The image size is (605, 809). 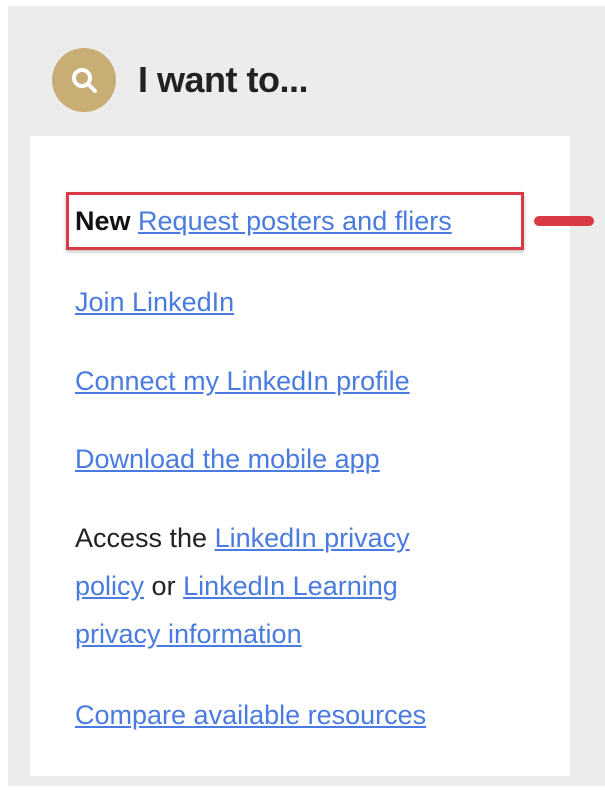 I want to click on compare-resources-link: Compare available resources, so click(x=250, y=715).